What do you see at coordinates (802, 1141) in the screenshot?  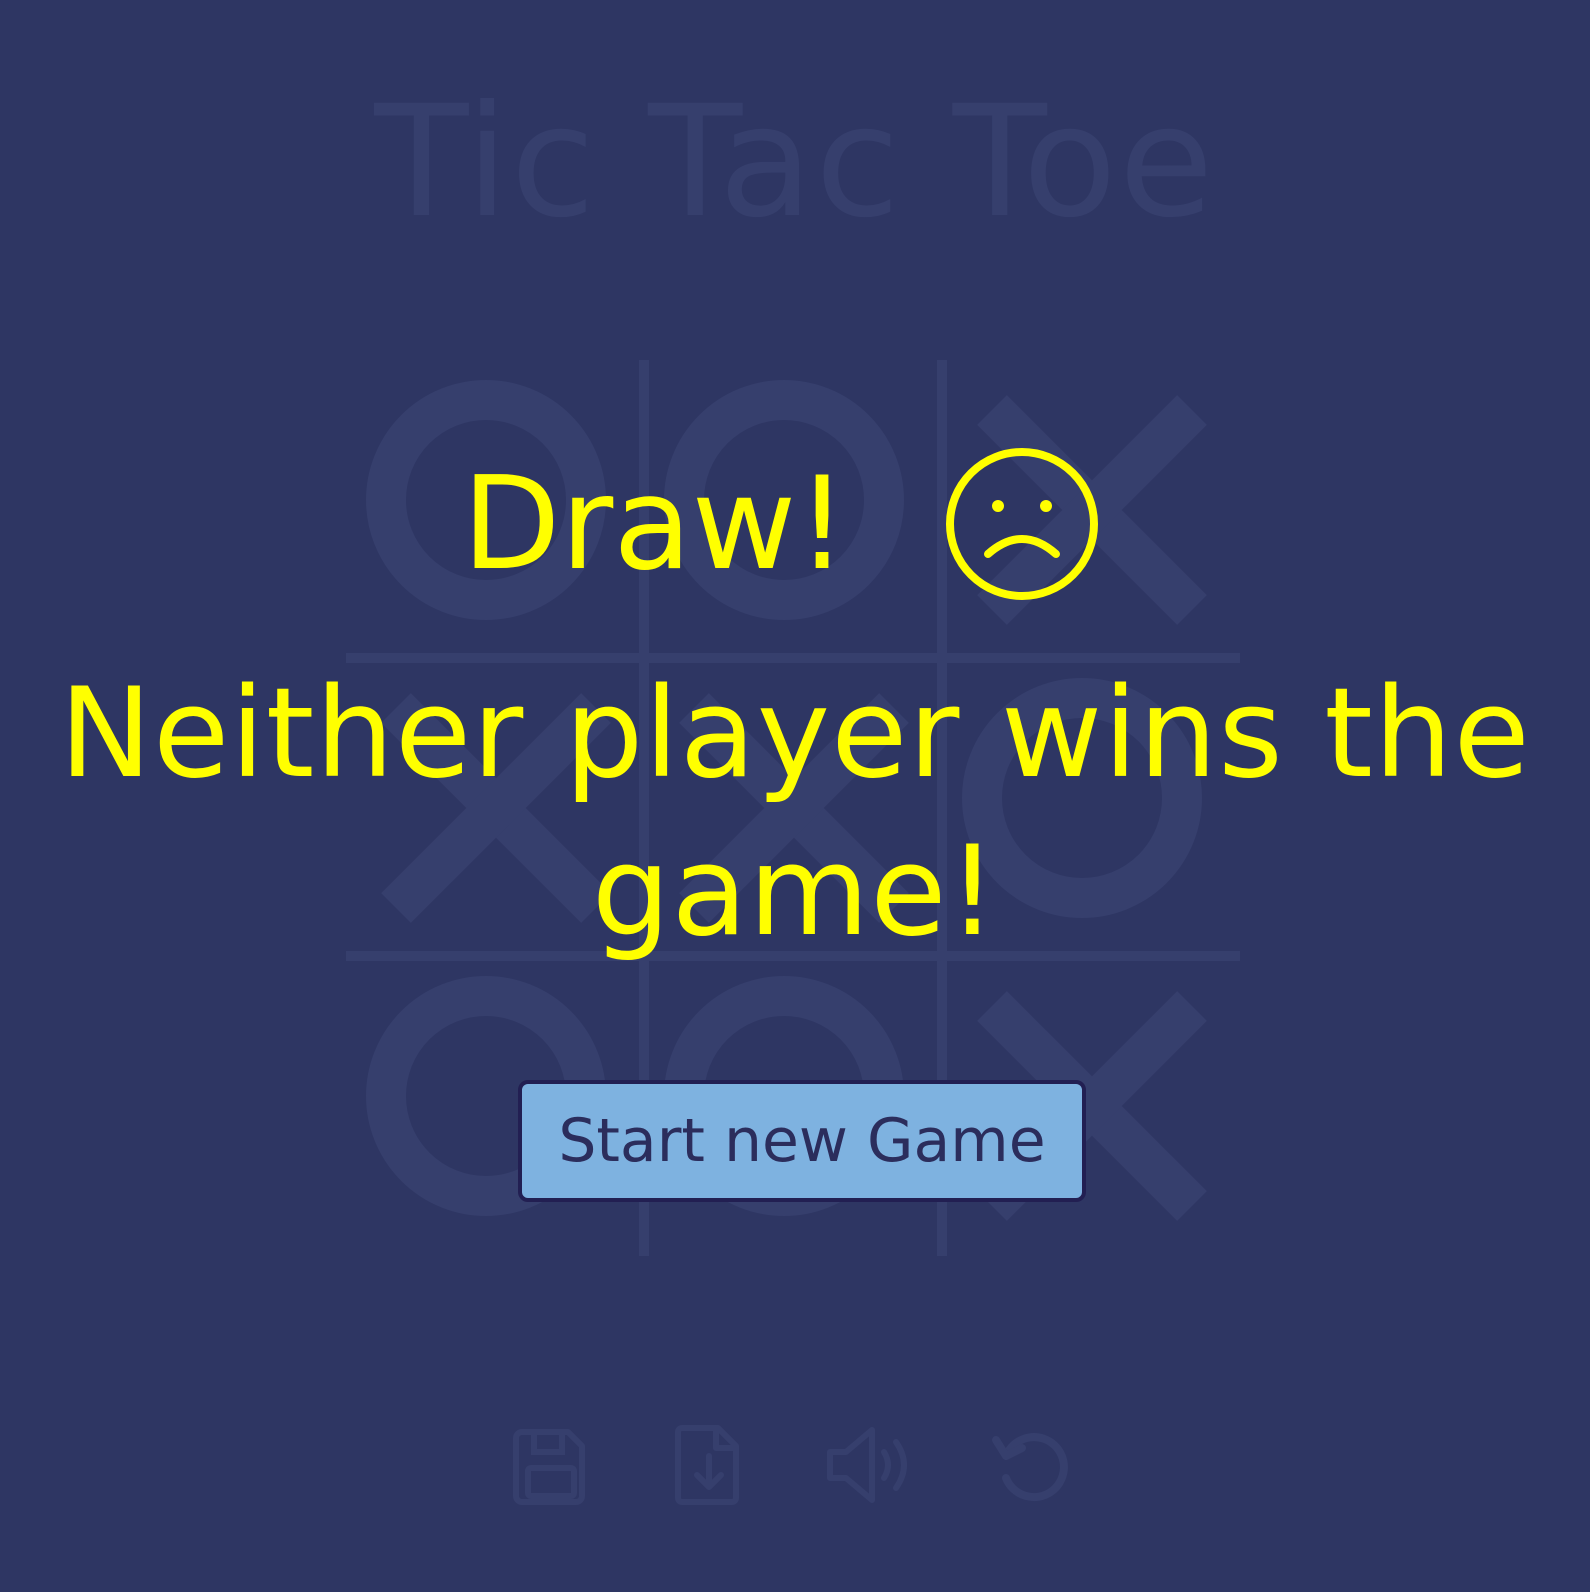 I see `start-new-game-button: Start new Game` at bounding box center [802, 1141].